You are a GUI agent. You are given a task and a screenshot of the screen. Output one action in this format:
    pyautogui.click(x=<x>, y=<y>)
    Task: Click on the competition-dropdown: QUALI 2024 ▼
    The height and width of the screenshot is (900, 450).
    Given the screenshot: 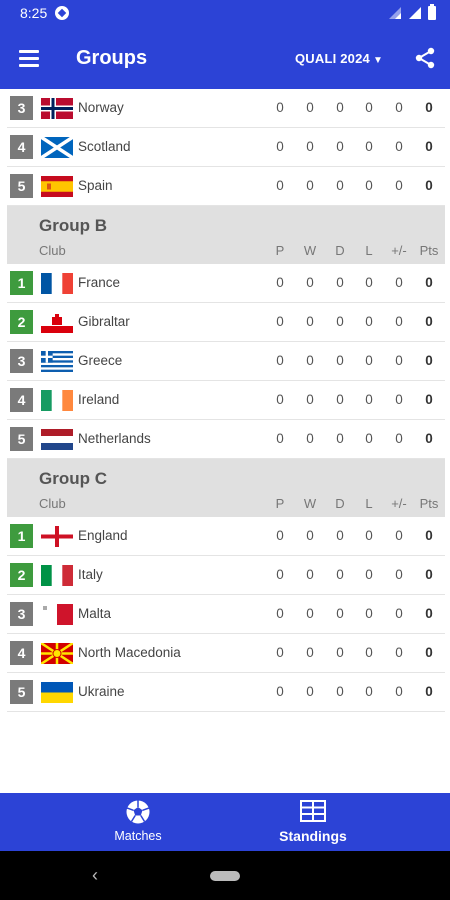 What is the action you would take?
    pyautogui.click(x=339, y=58)
    